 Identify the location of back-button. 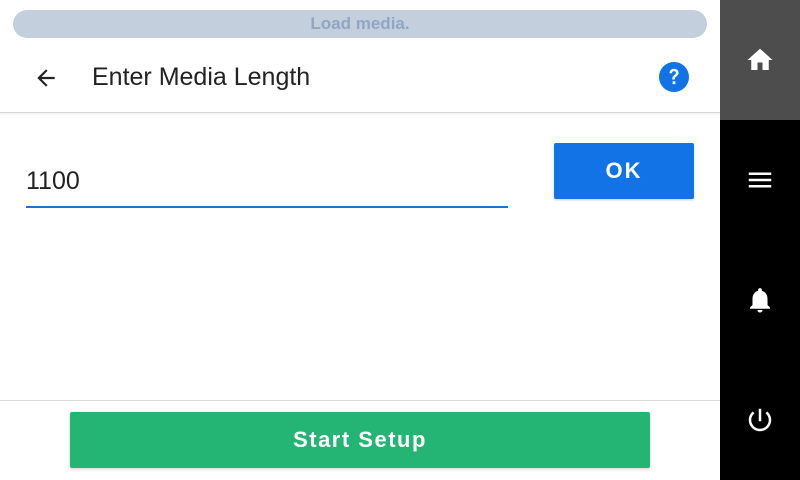
(46, 78).